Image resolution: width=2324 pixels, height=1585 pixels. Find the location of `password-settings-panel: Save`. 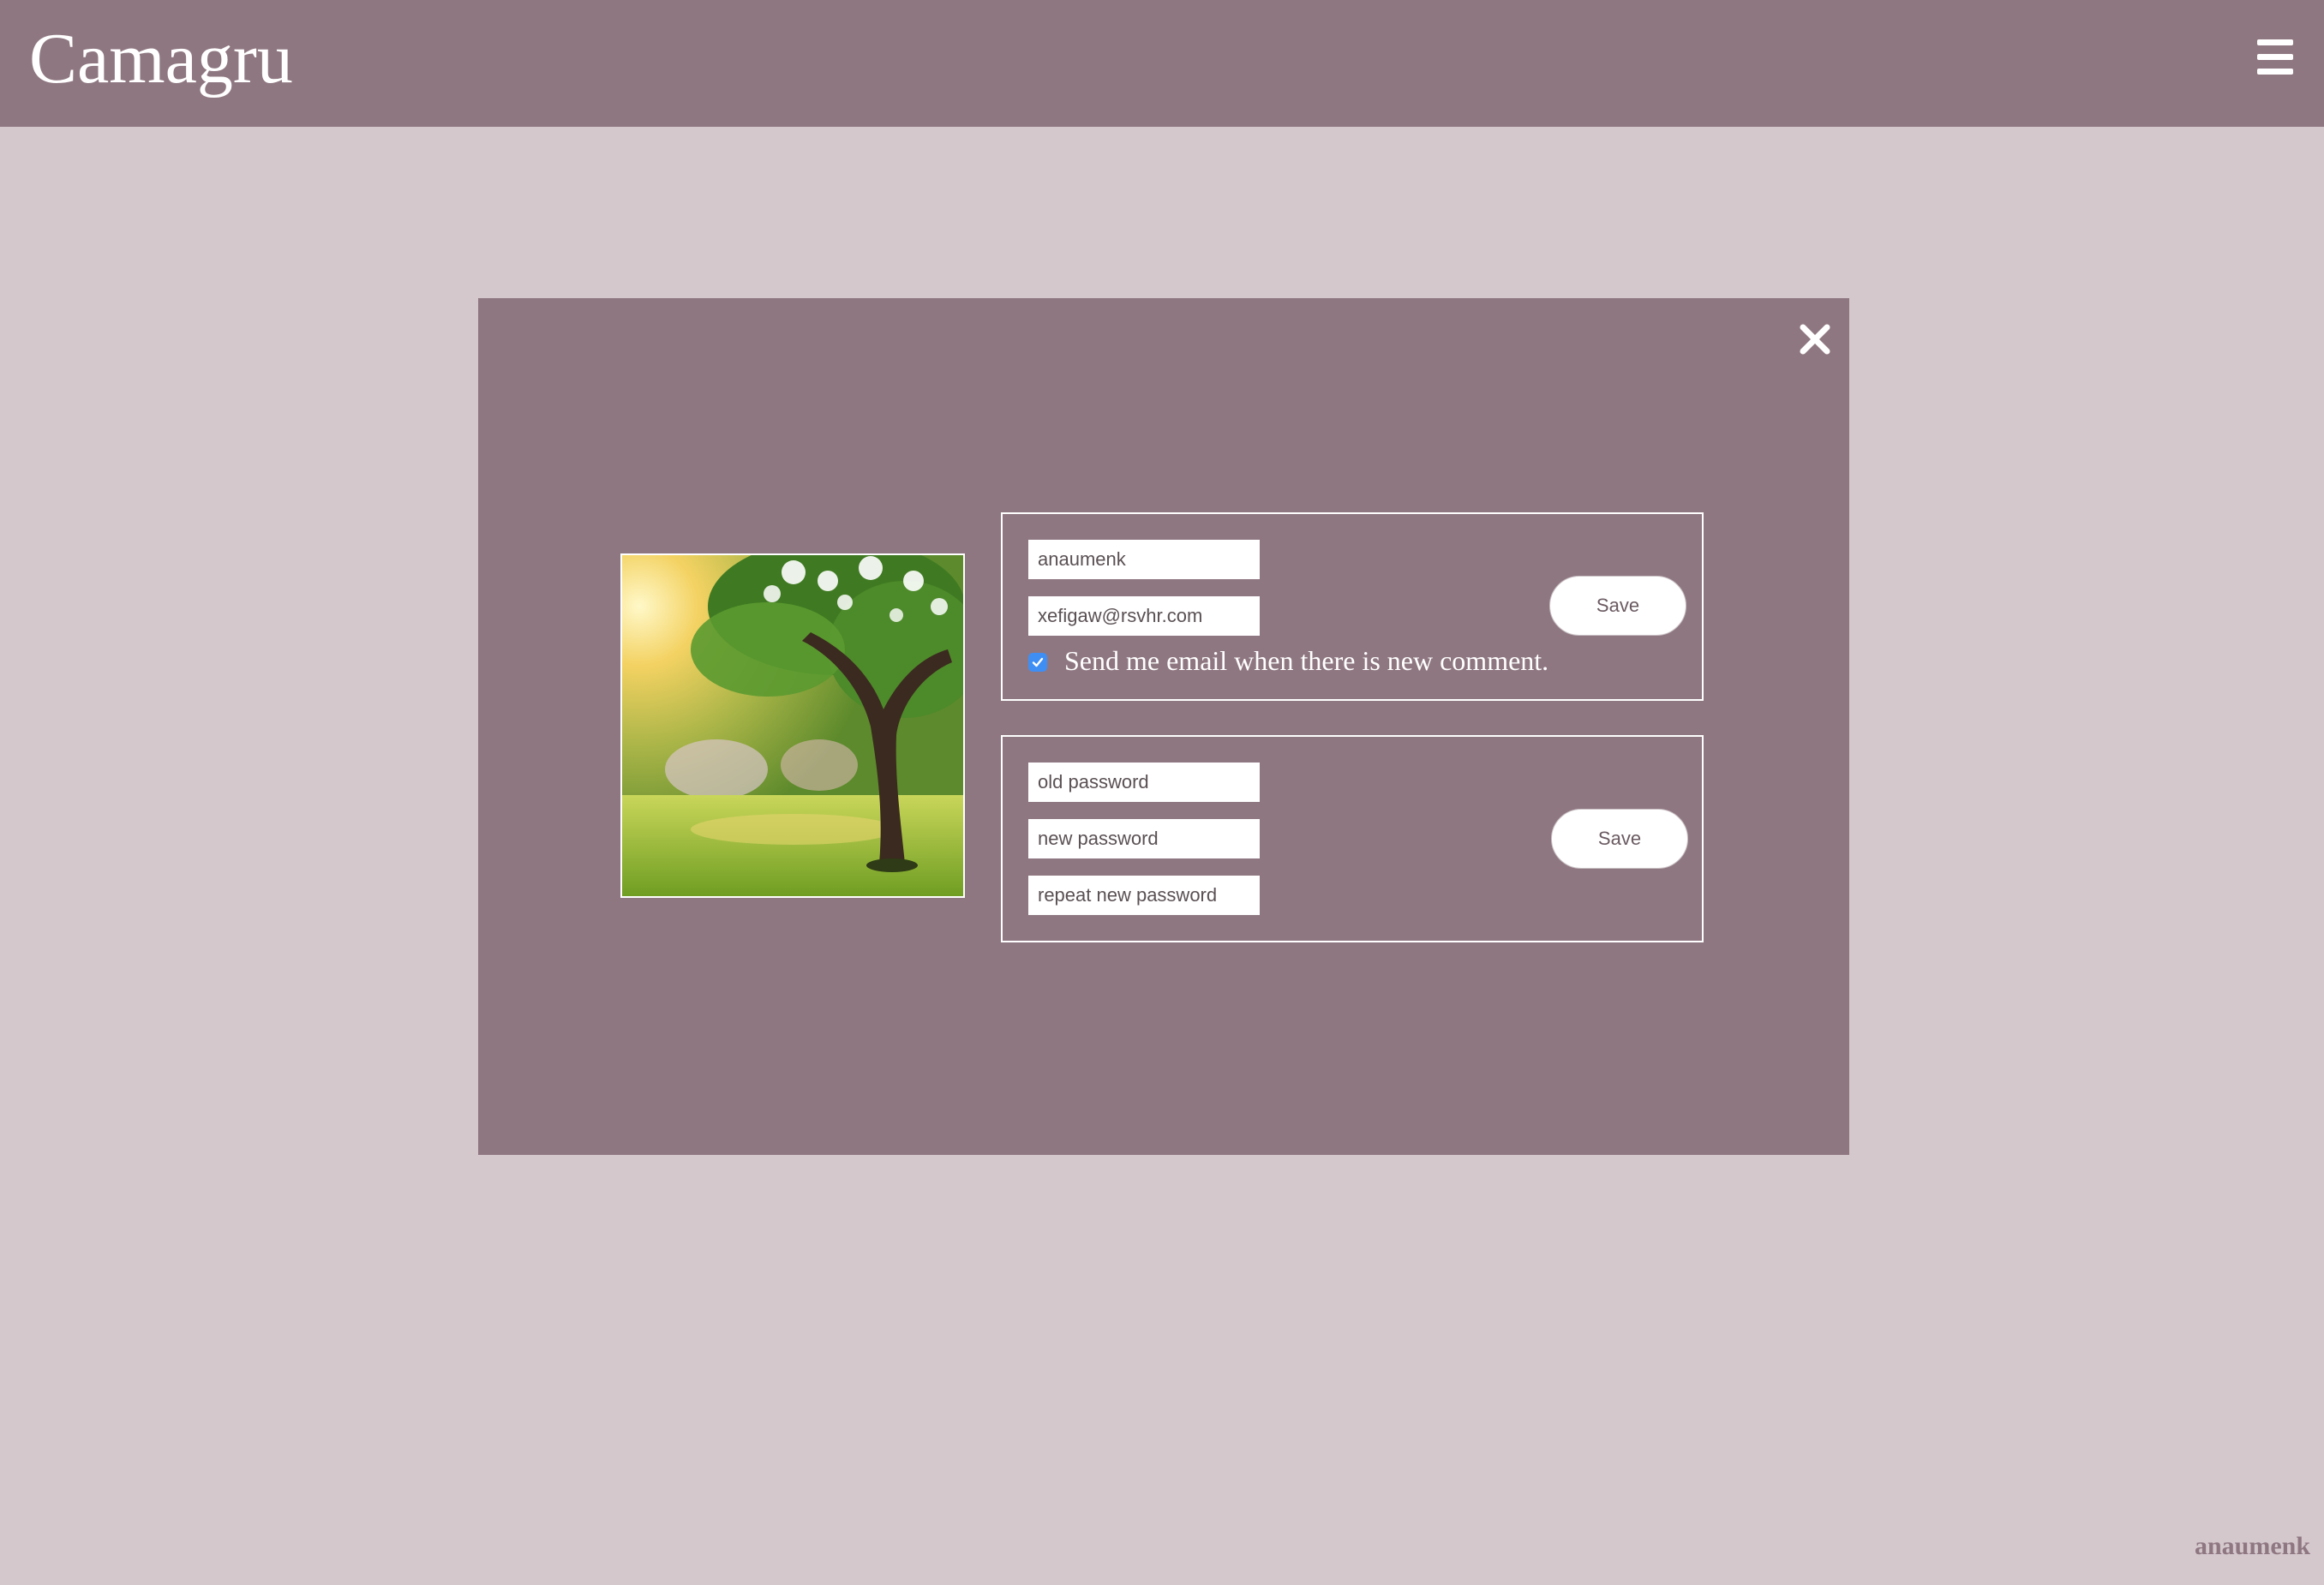

password-settings-panel: Save is located at coordinates (1353, 839).